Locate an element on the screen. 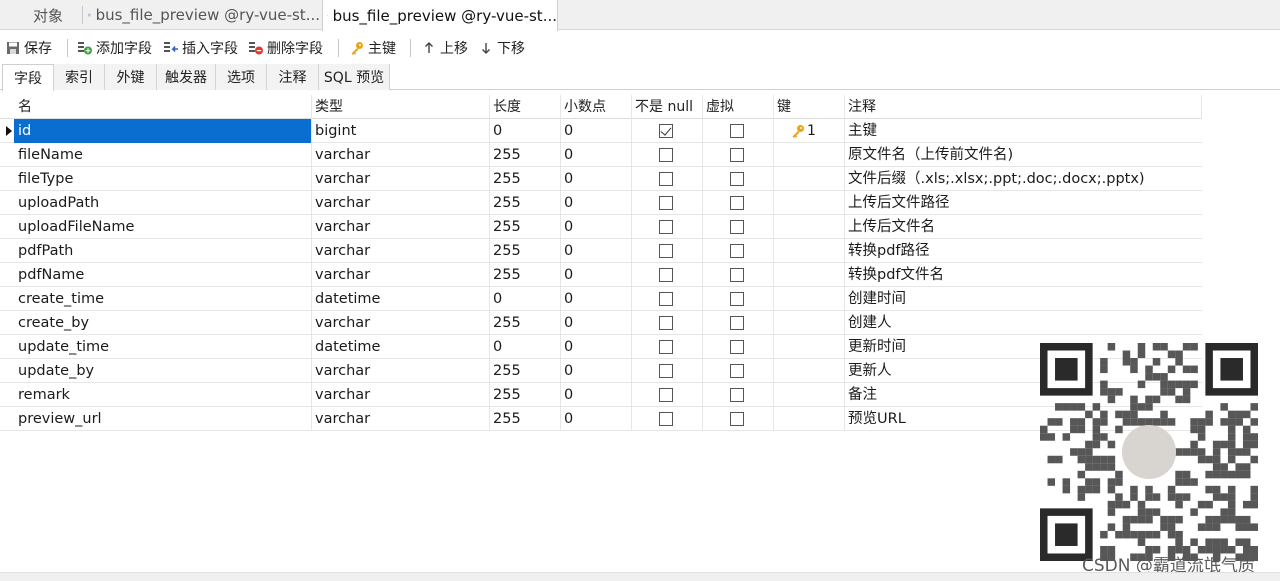  tab-foreign-keys: 外键 is located at coordinates (131, 77).